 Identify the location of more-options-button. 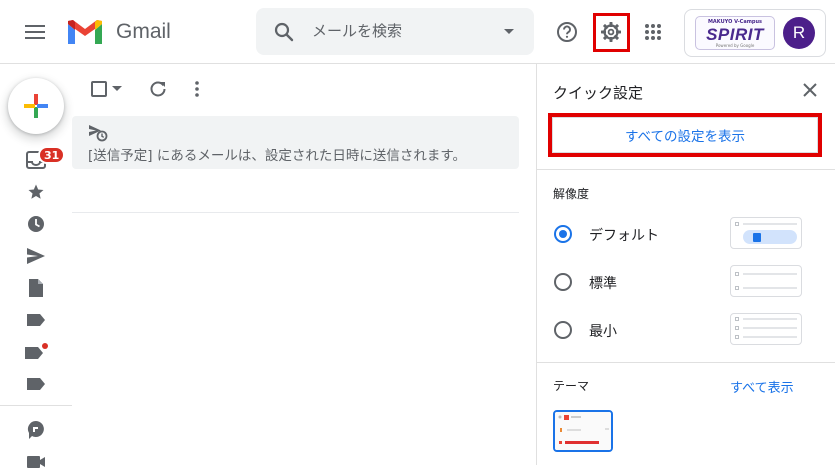
(197, 89).